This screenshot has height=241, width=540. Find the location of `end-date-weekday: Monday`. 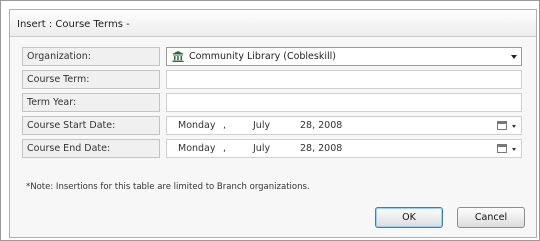

end-date-weekday: Monday is located at coordinates (197, 148).